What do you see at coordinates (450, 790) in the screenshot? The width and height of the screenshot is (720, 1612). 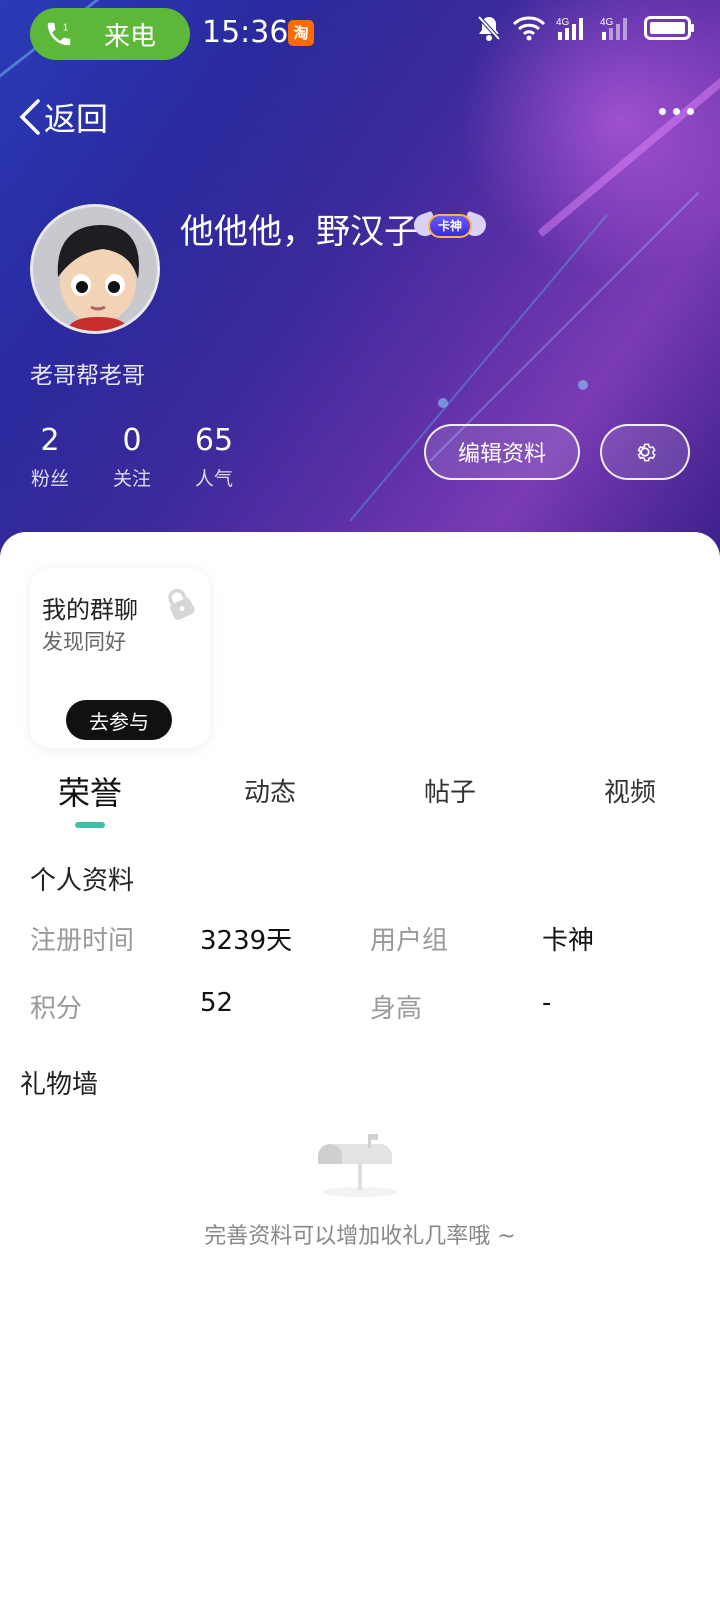 I see `tab-posts: 帖子` at bounding box center [450, 790].